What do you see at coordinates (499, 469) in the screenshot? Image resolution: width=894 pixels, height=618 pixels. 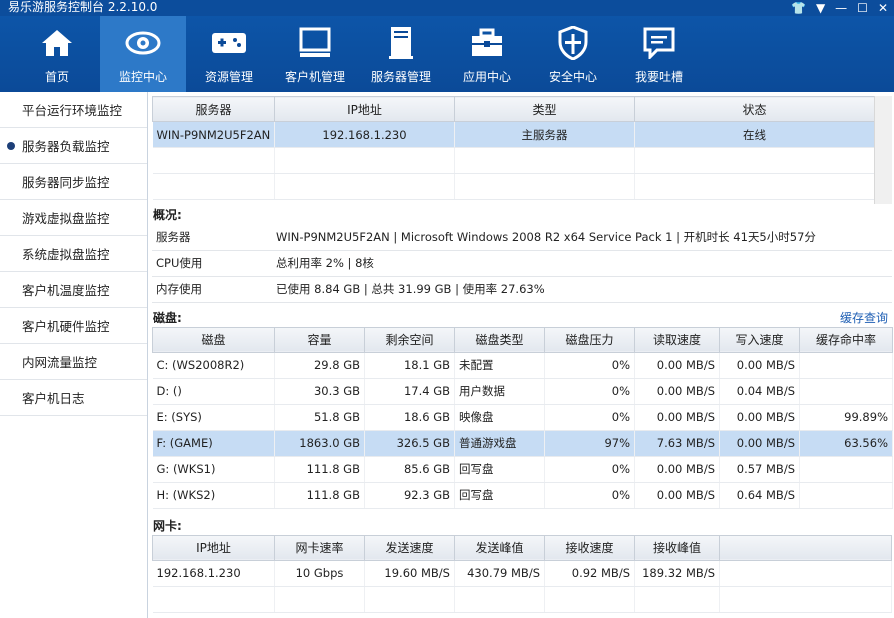 I see `disk-cell: 回写盘` at bounding box center [499, 469].